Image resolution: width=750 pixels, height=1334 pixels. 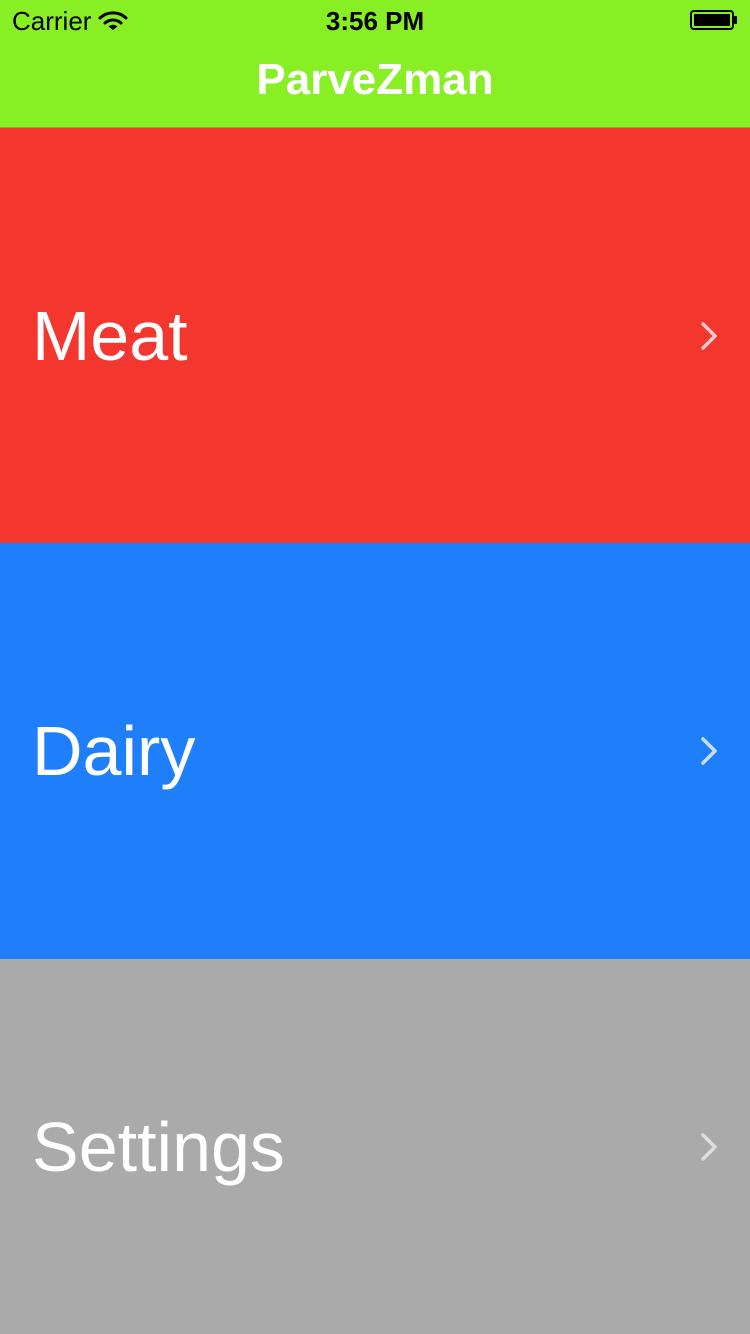 I want to click on status-bar: Carrier 3:56 PM, so click(x=375, y=20).